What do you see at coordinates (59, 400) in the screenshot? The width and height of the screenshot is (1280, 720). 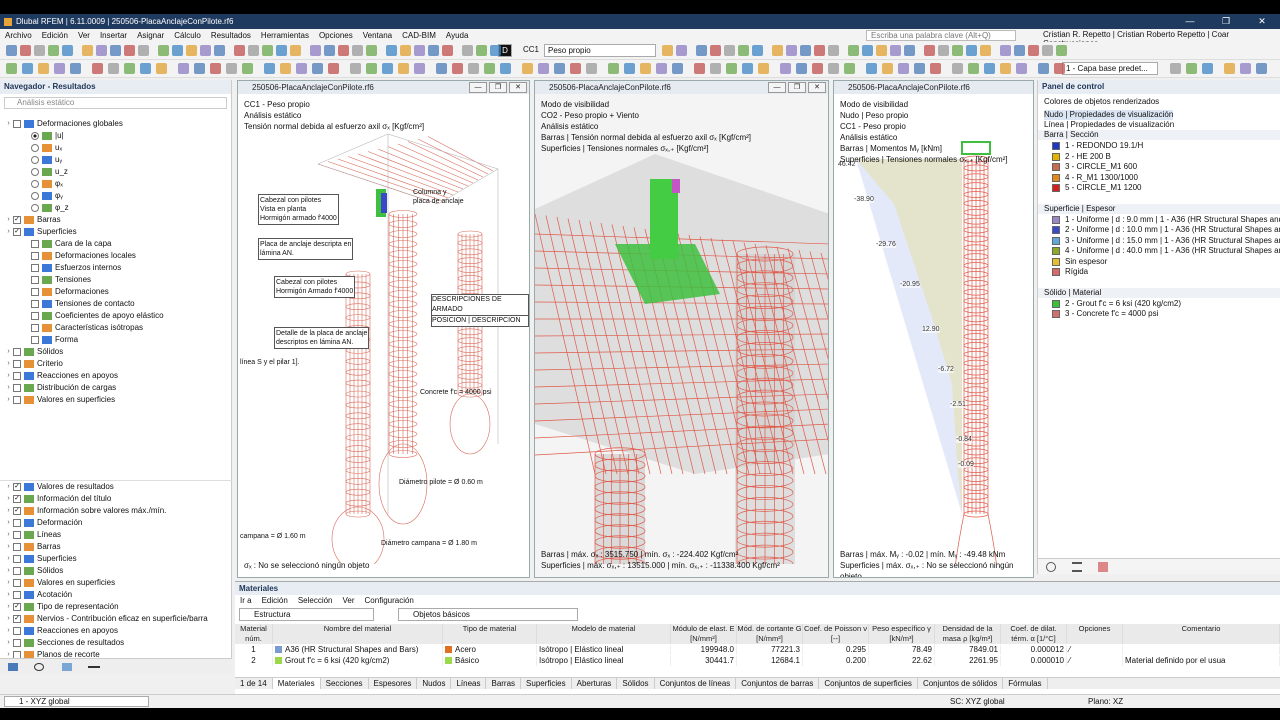 I see `navigator-tree-item: › Valores en superficies` at bounding box center [59, 400].